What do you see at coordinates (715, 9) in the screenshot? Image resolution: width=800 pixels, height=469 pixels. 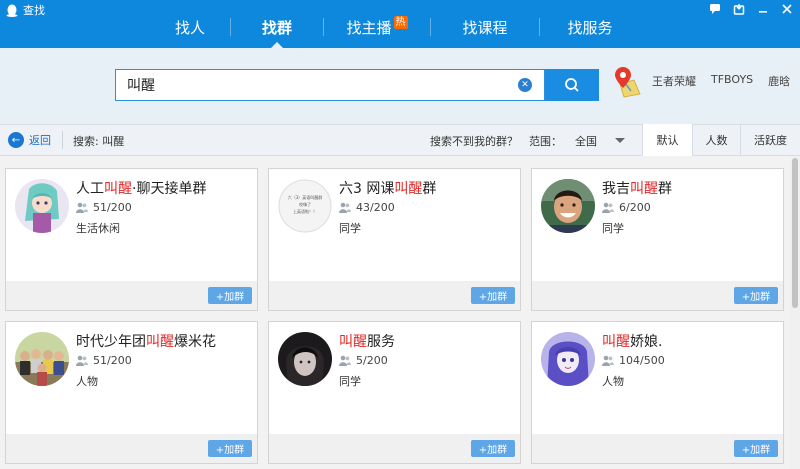 I see `comment-icon` at bounding box center [715, 9].